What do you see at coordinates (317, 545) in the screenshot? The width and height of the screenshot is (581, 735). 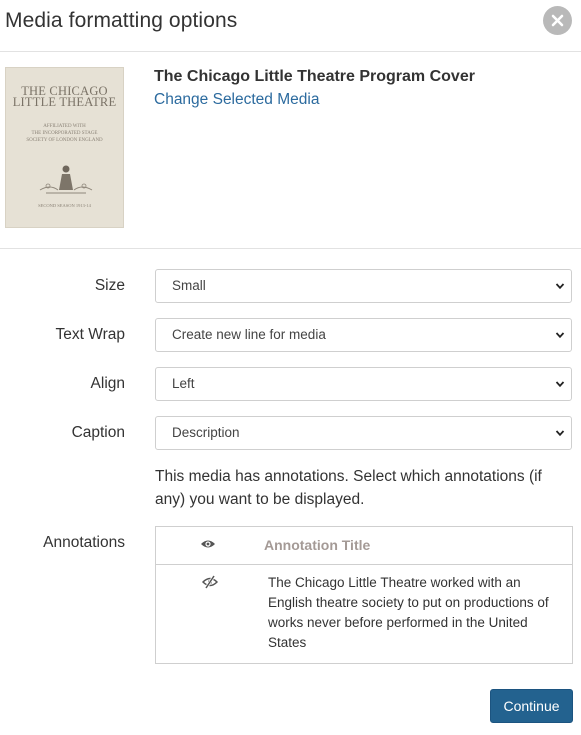 I see `annotation-title-header: Annotation Title` at bounding box center [317, 545].